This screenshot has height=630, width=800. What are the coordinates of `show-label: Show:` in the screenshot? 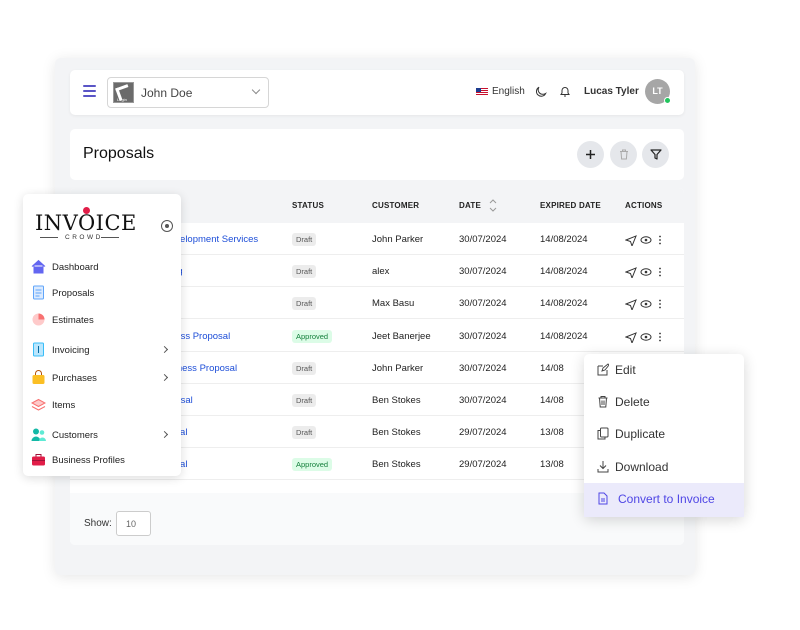 It's located at (98, 523).